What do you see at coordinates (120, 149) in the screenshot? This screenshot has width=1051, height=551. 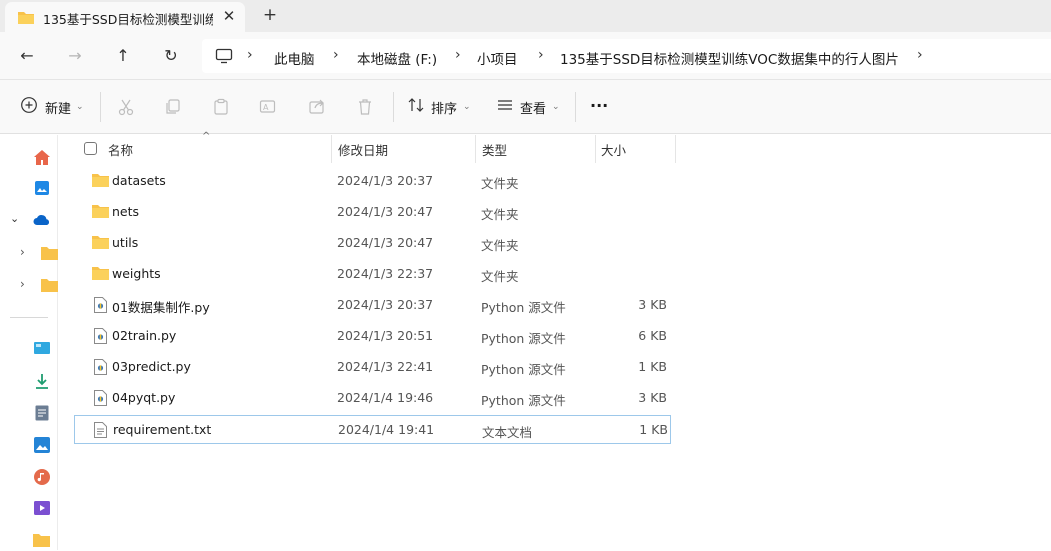 I see `column-header-name: 名称` at bounding box center [120, 149].